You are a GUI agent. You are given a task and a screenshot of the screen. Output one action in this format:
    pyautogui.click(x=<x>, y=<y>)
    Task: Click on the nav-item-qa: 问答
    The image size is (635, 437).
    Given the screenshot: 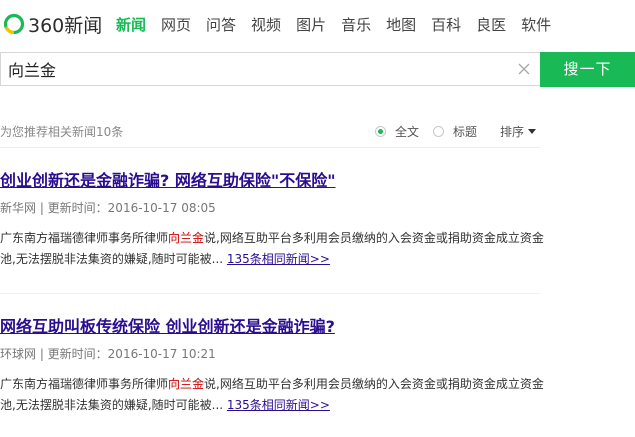 What is the action you would take?
    pyautogui.click(x=221, y=25)
    